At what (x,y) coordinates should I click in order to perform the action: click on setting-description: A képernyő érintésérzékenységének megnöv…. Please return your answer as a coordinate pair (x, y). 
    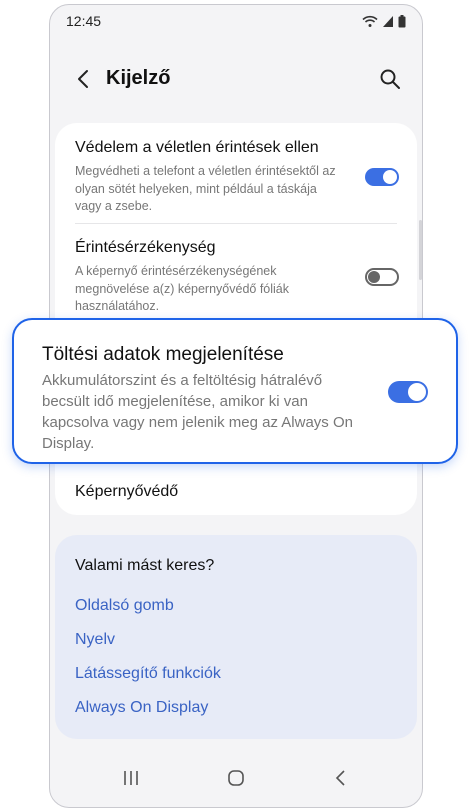
    Looking at the image, I should click on (182, 288).